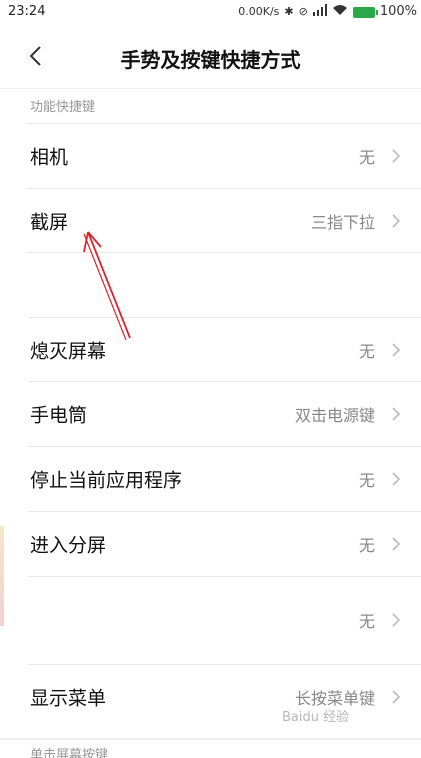 The height and width of the screenshot is (758, 421). I want to click on section-label-single-tap: 单击屏幕按键, so click(69, 753).